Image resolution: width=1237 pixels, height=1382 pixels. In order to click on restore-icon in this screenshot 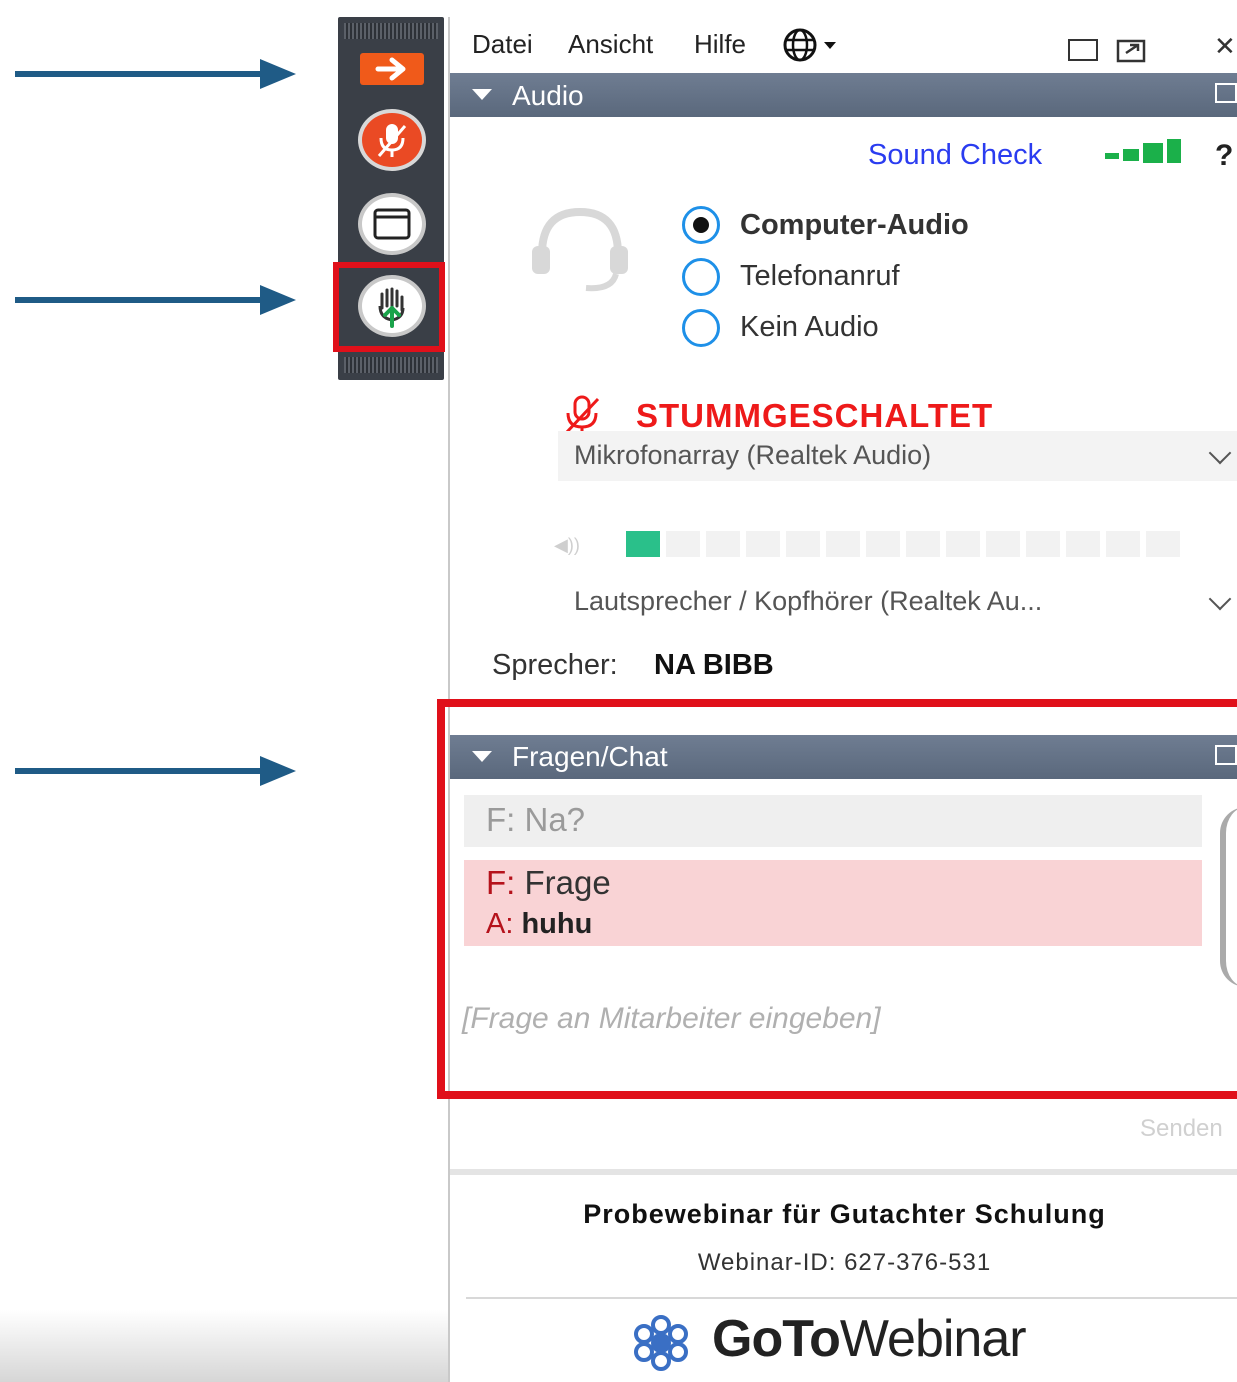, I will do `click(1131, 51)`.